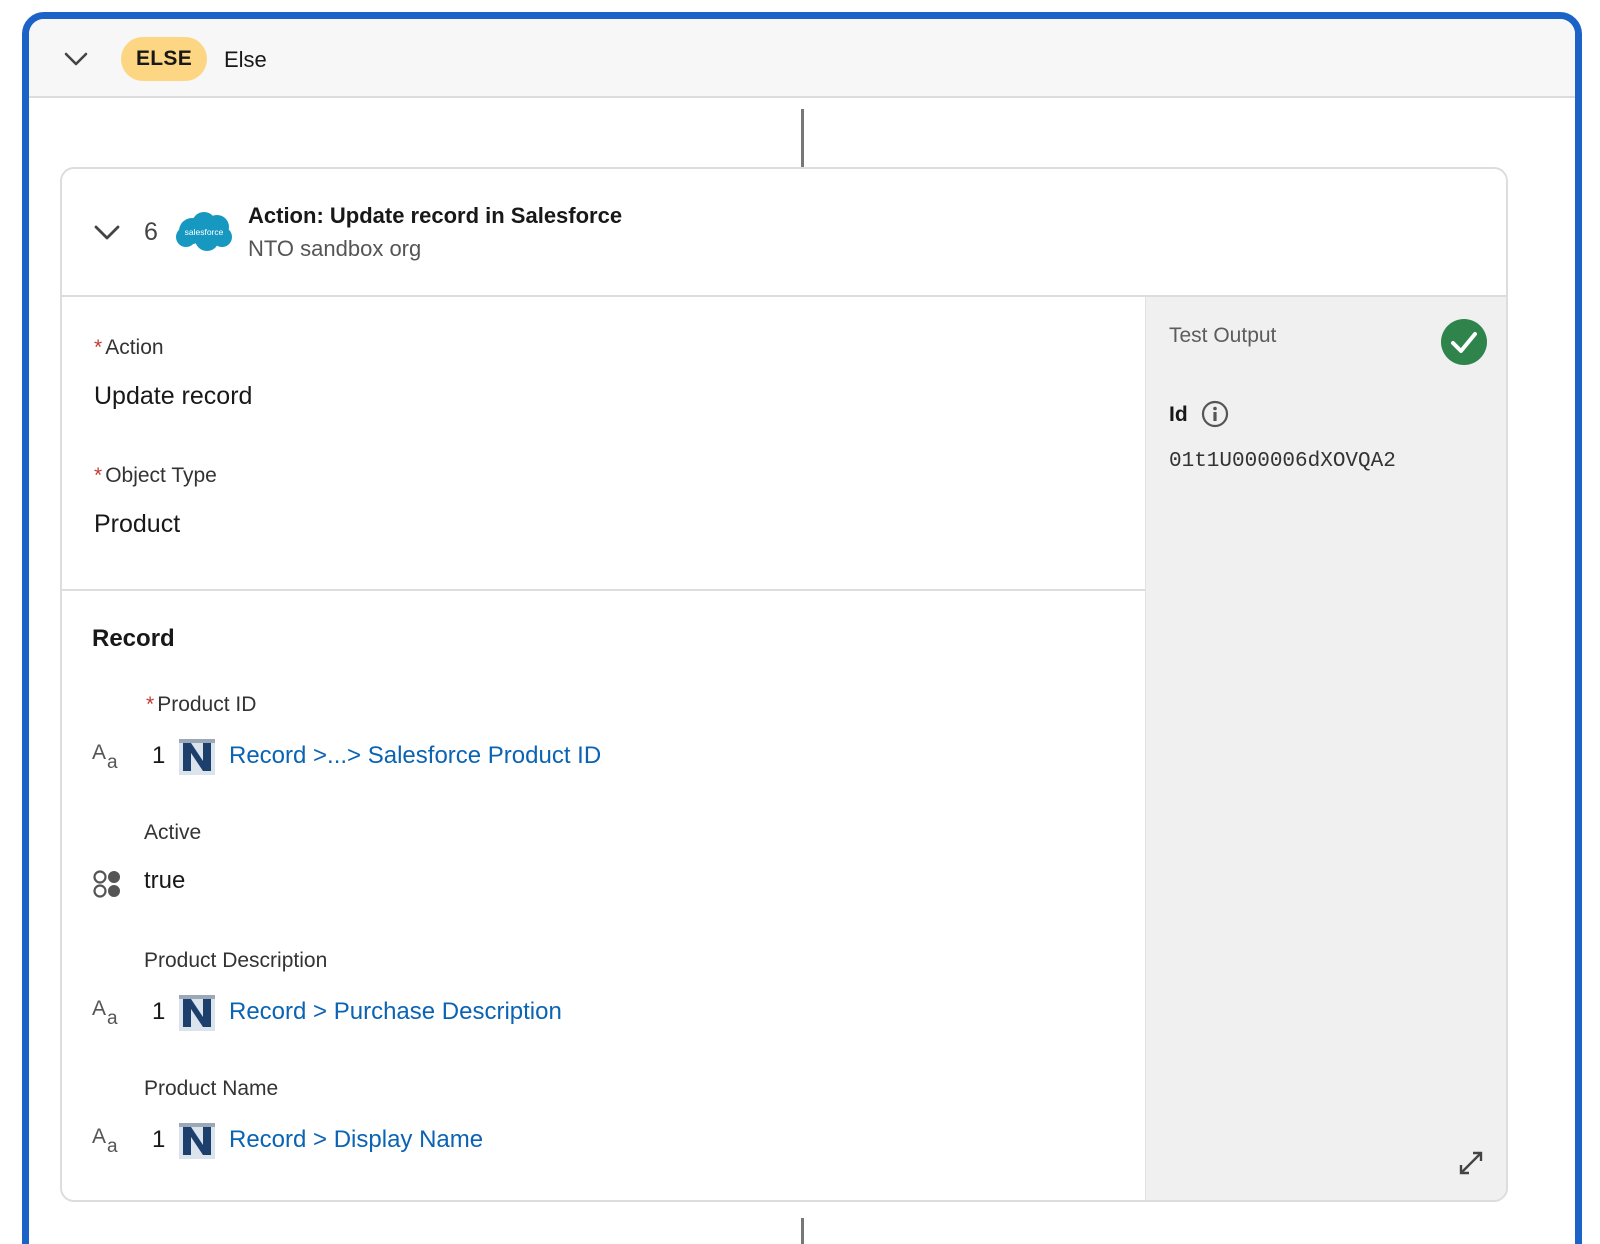 The height and width of the screenshot is (1244, 1600). What do you see at coordinates (435, 215) in the screenshot?
I see `action-title: Action: Update record in Salesforce` at bounding box center [435, 215].